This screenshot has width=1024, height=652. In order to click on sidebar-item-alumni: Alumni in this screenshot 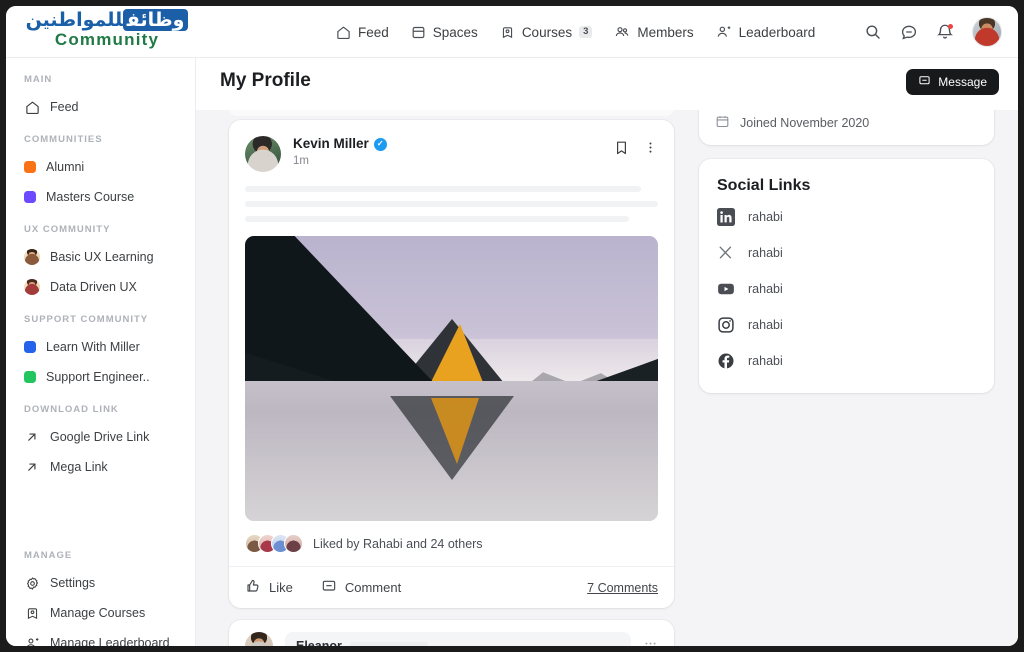, I will do `click(100, 167)`.